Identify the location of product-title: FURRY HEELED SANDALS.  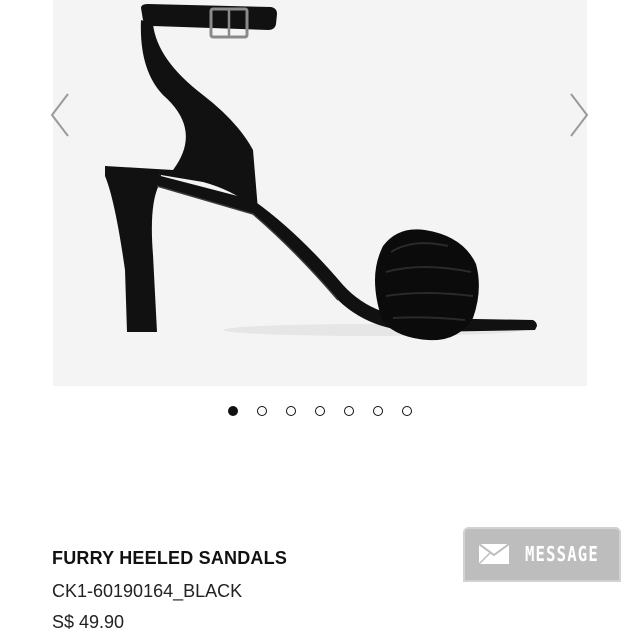
(170, 558).